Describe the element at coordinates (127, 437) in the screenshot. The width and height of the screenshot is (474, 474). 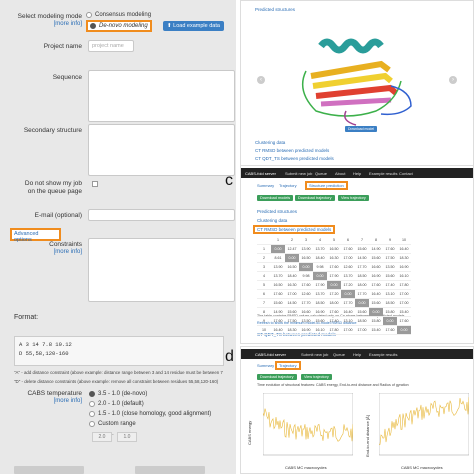
I see `custom-to-input: 1.0` at that location.